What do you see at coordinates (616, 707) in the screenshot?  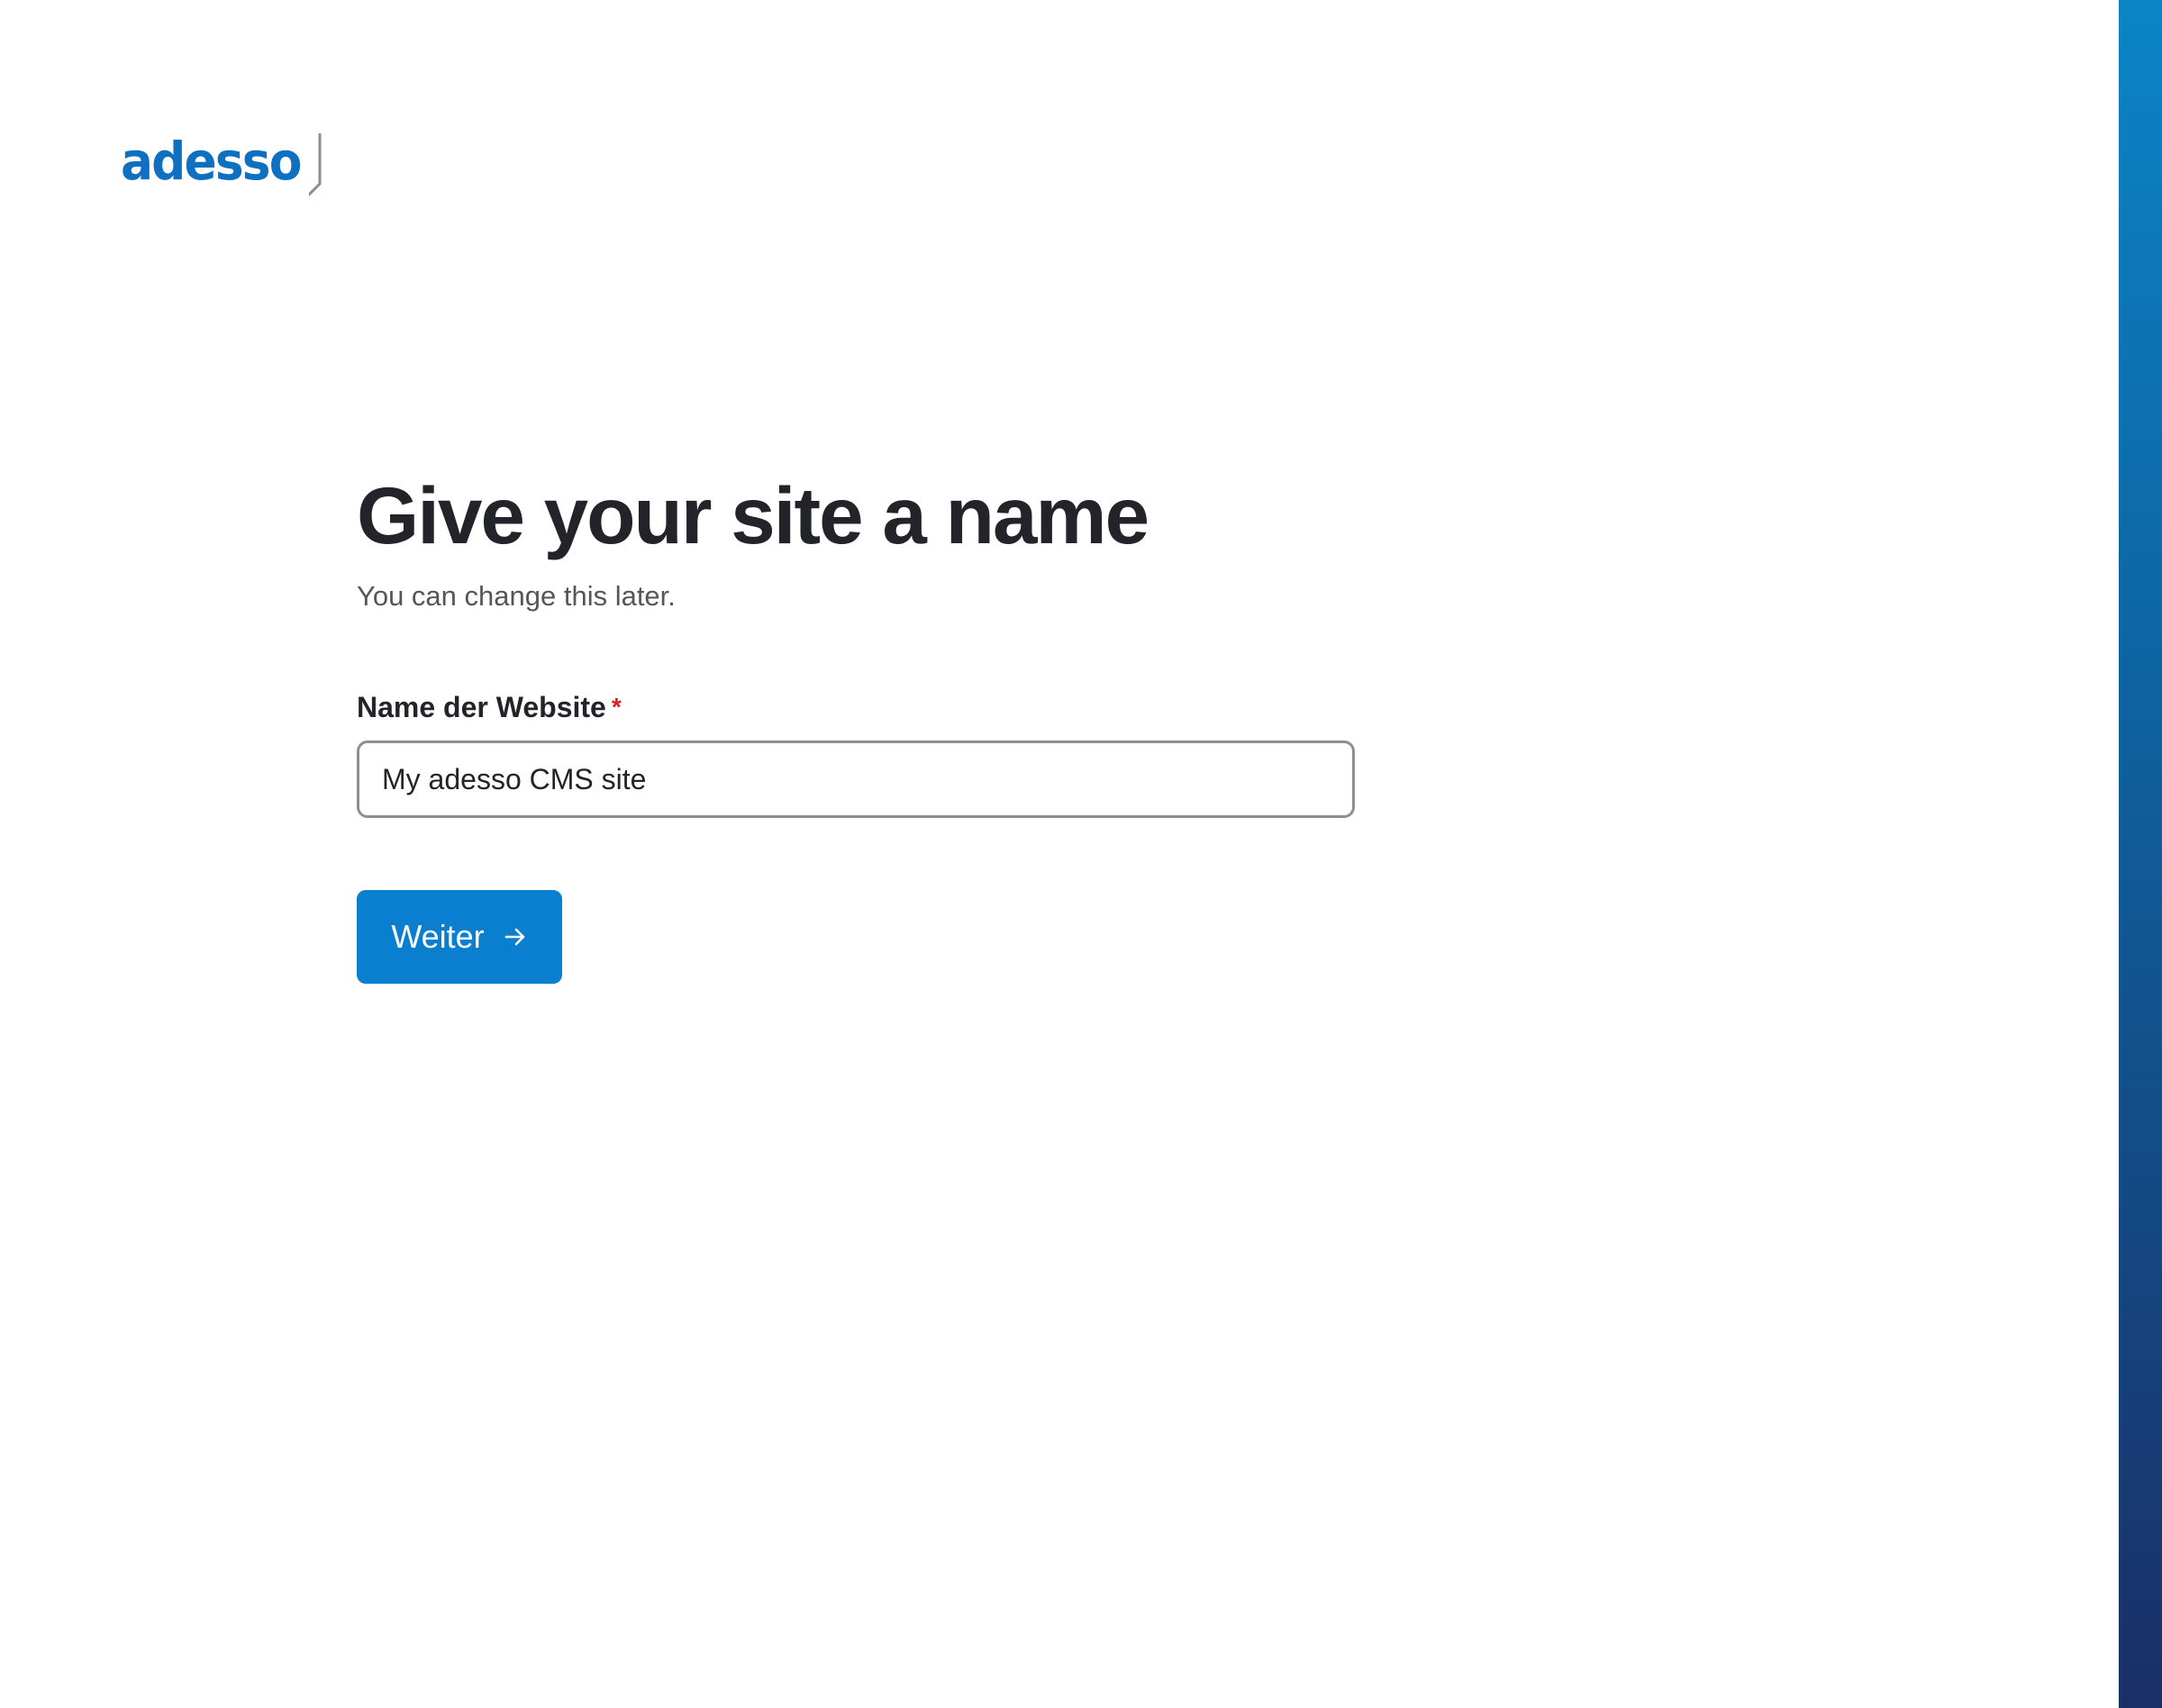 I see `required-marker: *` at bounding box center [616, 707].